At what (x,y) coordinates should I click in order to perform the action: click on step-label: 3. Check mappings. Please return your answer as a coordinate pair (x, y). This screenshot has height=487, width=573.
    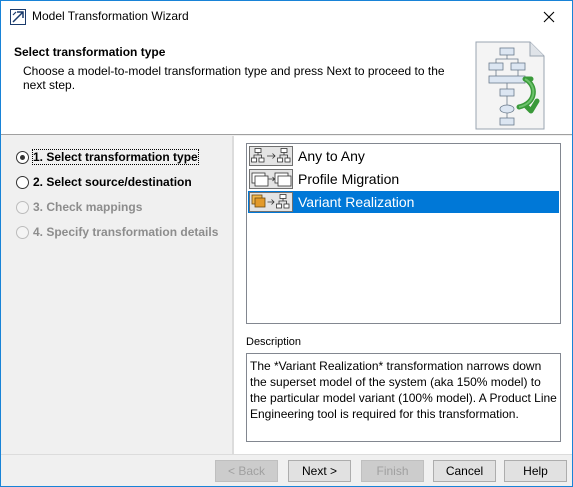
    Looking at the image, I should click on (88, 207).